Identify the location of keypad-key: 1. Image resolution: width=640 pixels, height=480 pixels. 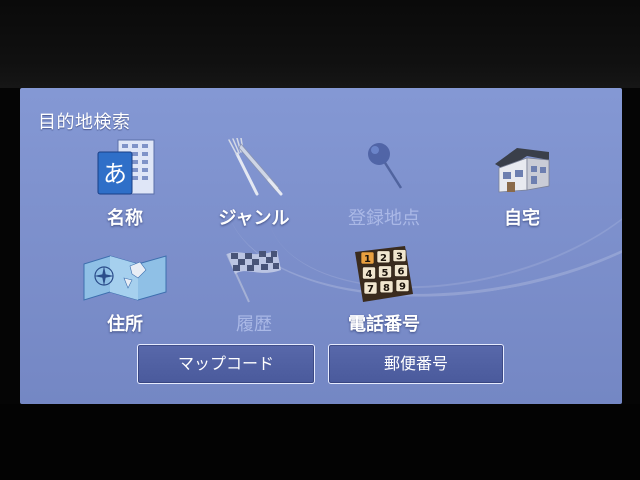
(367, 258).